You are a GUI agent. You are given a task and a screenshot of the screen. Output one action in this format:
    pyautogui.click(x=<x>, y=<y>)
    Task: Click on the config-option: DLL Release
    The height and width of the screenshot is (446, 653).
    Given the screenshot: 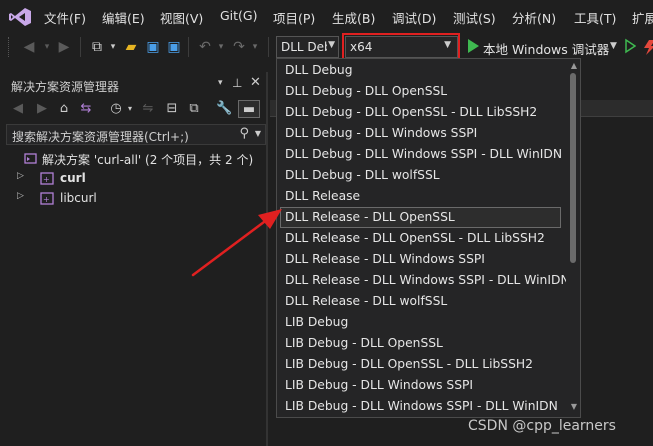 What is the action you would take?
    pyautogui.click(x=420, y=196)
    